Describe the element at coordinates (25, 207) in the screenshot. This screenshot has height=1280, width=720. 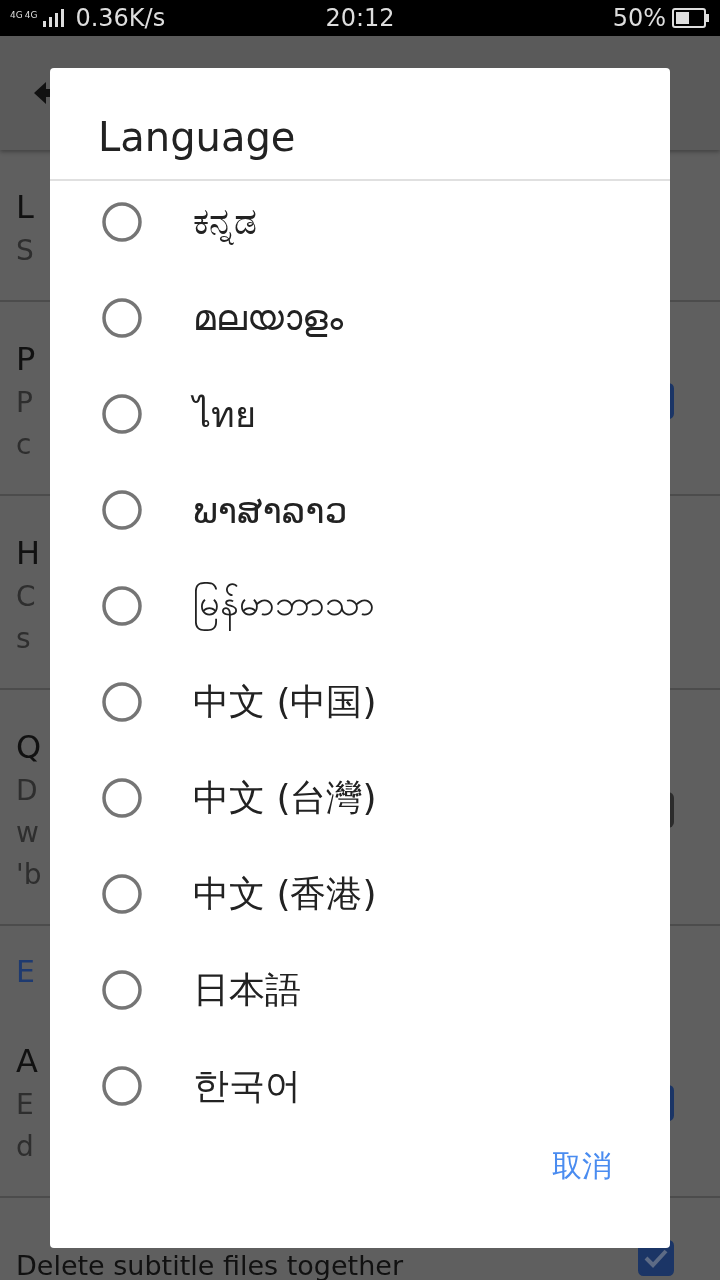
I see `setting-title: L` at that location.